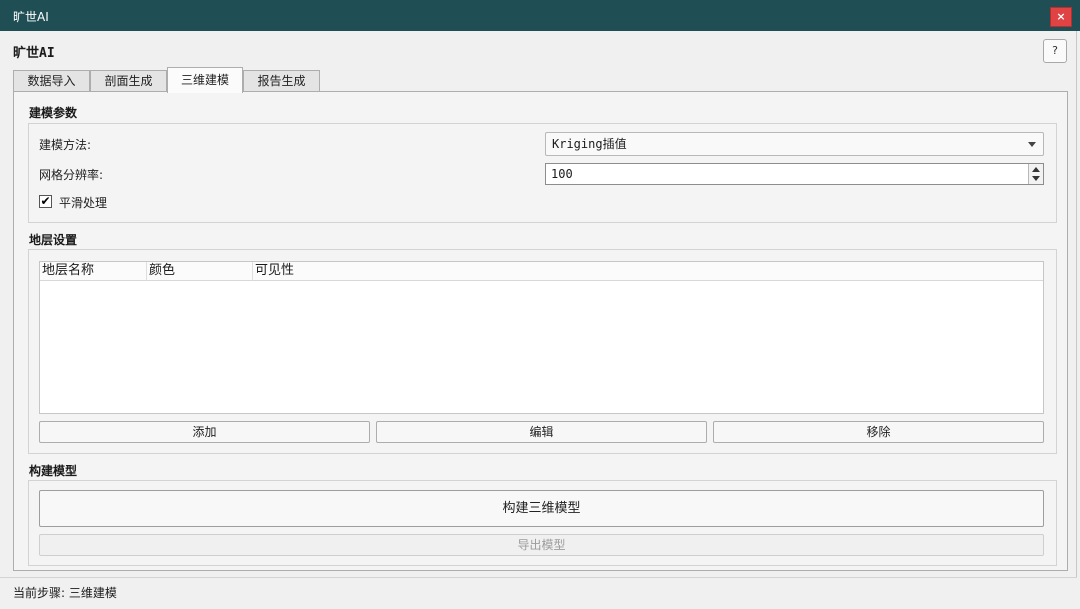  I want to click on layer-table-header: 地层名称 颜色 可见性, so click(541, 271).